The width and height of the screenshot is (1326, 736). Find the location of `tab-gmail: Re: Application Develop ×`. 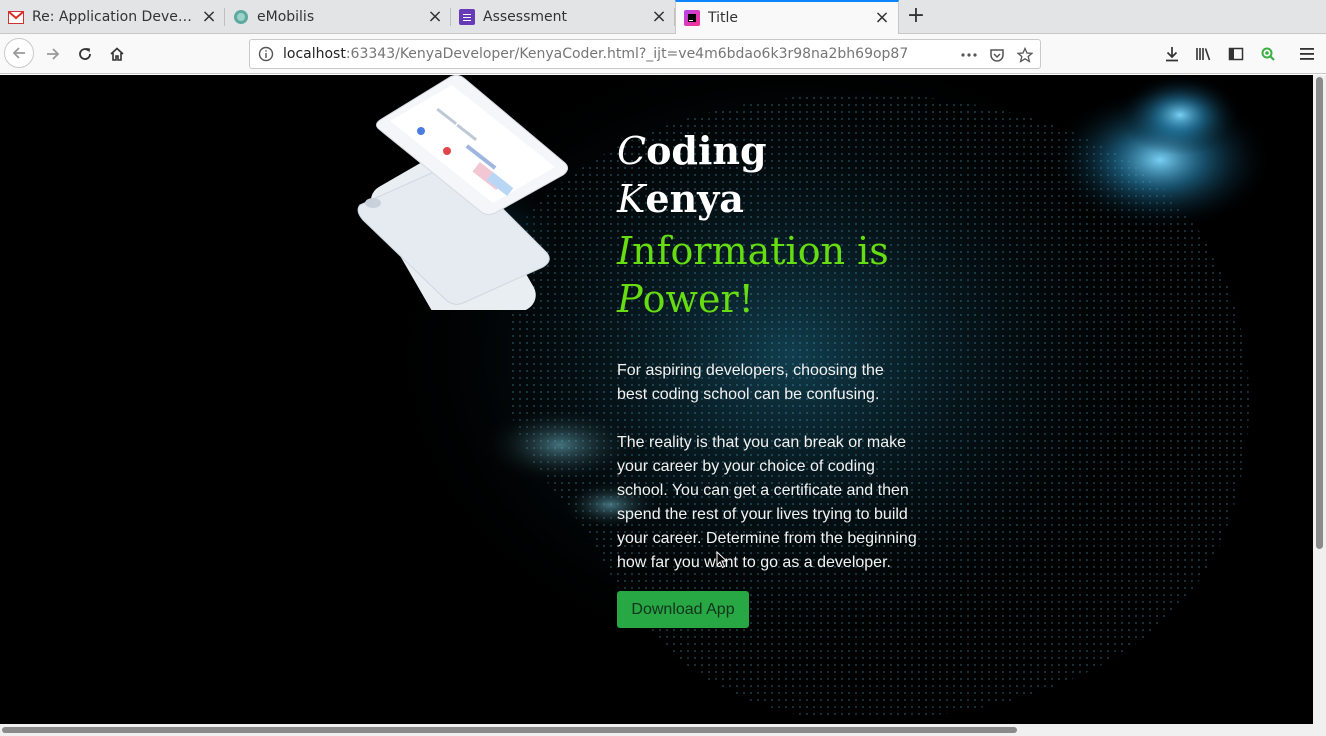

tab-gmail: Re: Application Develop × is located at coordinates (112, 17).